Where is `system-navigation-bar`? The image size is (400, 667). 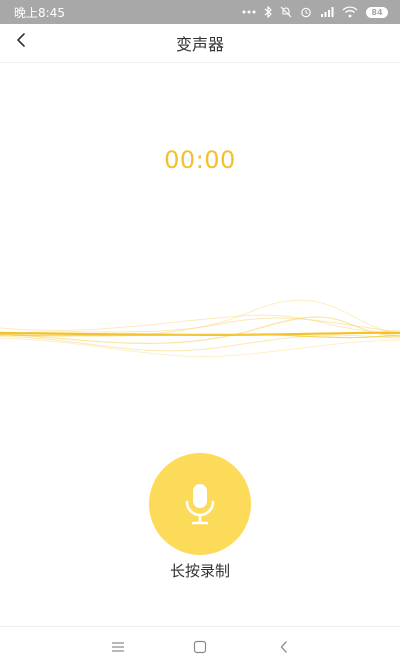 system-navigation-bar is located at coordinates (200, 646).